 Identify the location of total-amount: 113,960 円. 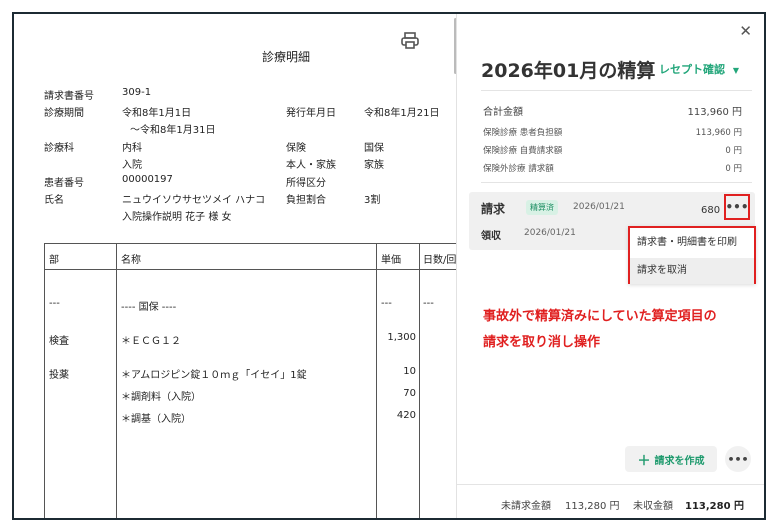
(714, 112).